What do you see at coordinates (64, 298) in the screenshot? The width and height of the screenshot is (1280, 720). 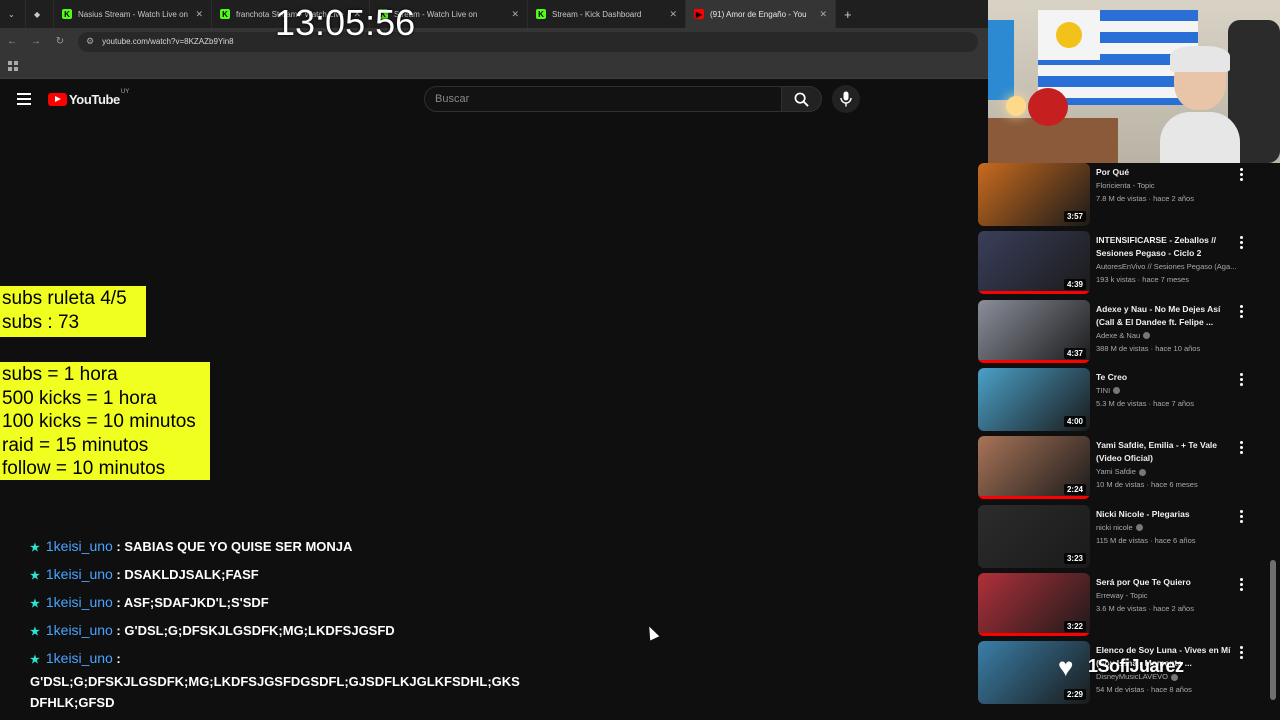 I see `overlay-line: subs ruleta 4/5` at bounding box center [64, 298].